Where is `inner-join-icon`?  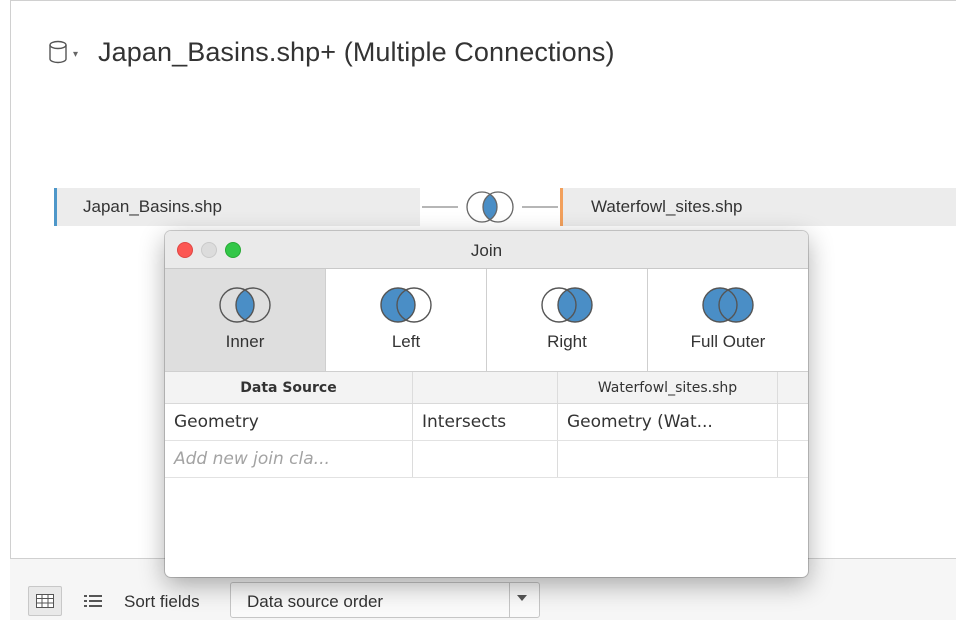 inner-join-icon is located at coordinates (245, 305).